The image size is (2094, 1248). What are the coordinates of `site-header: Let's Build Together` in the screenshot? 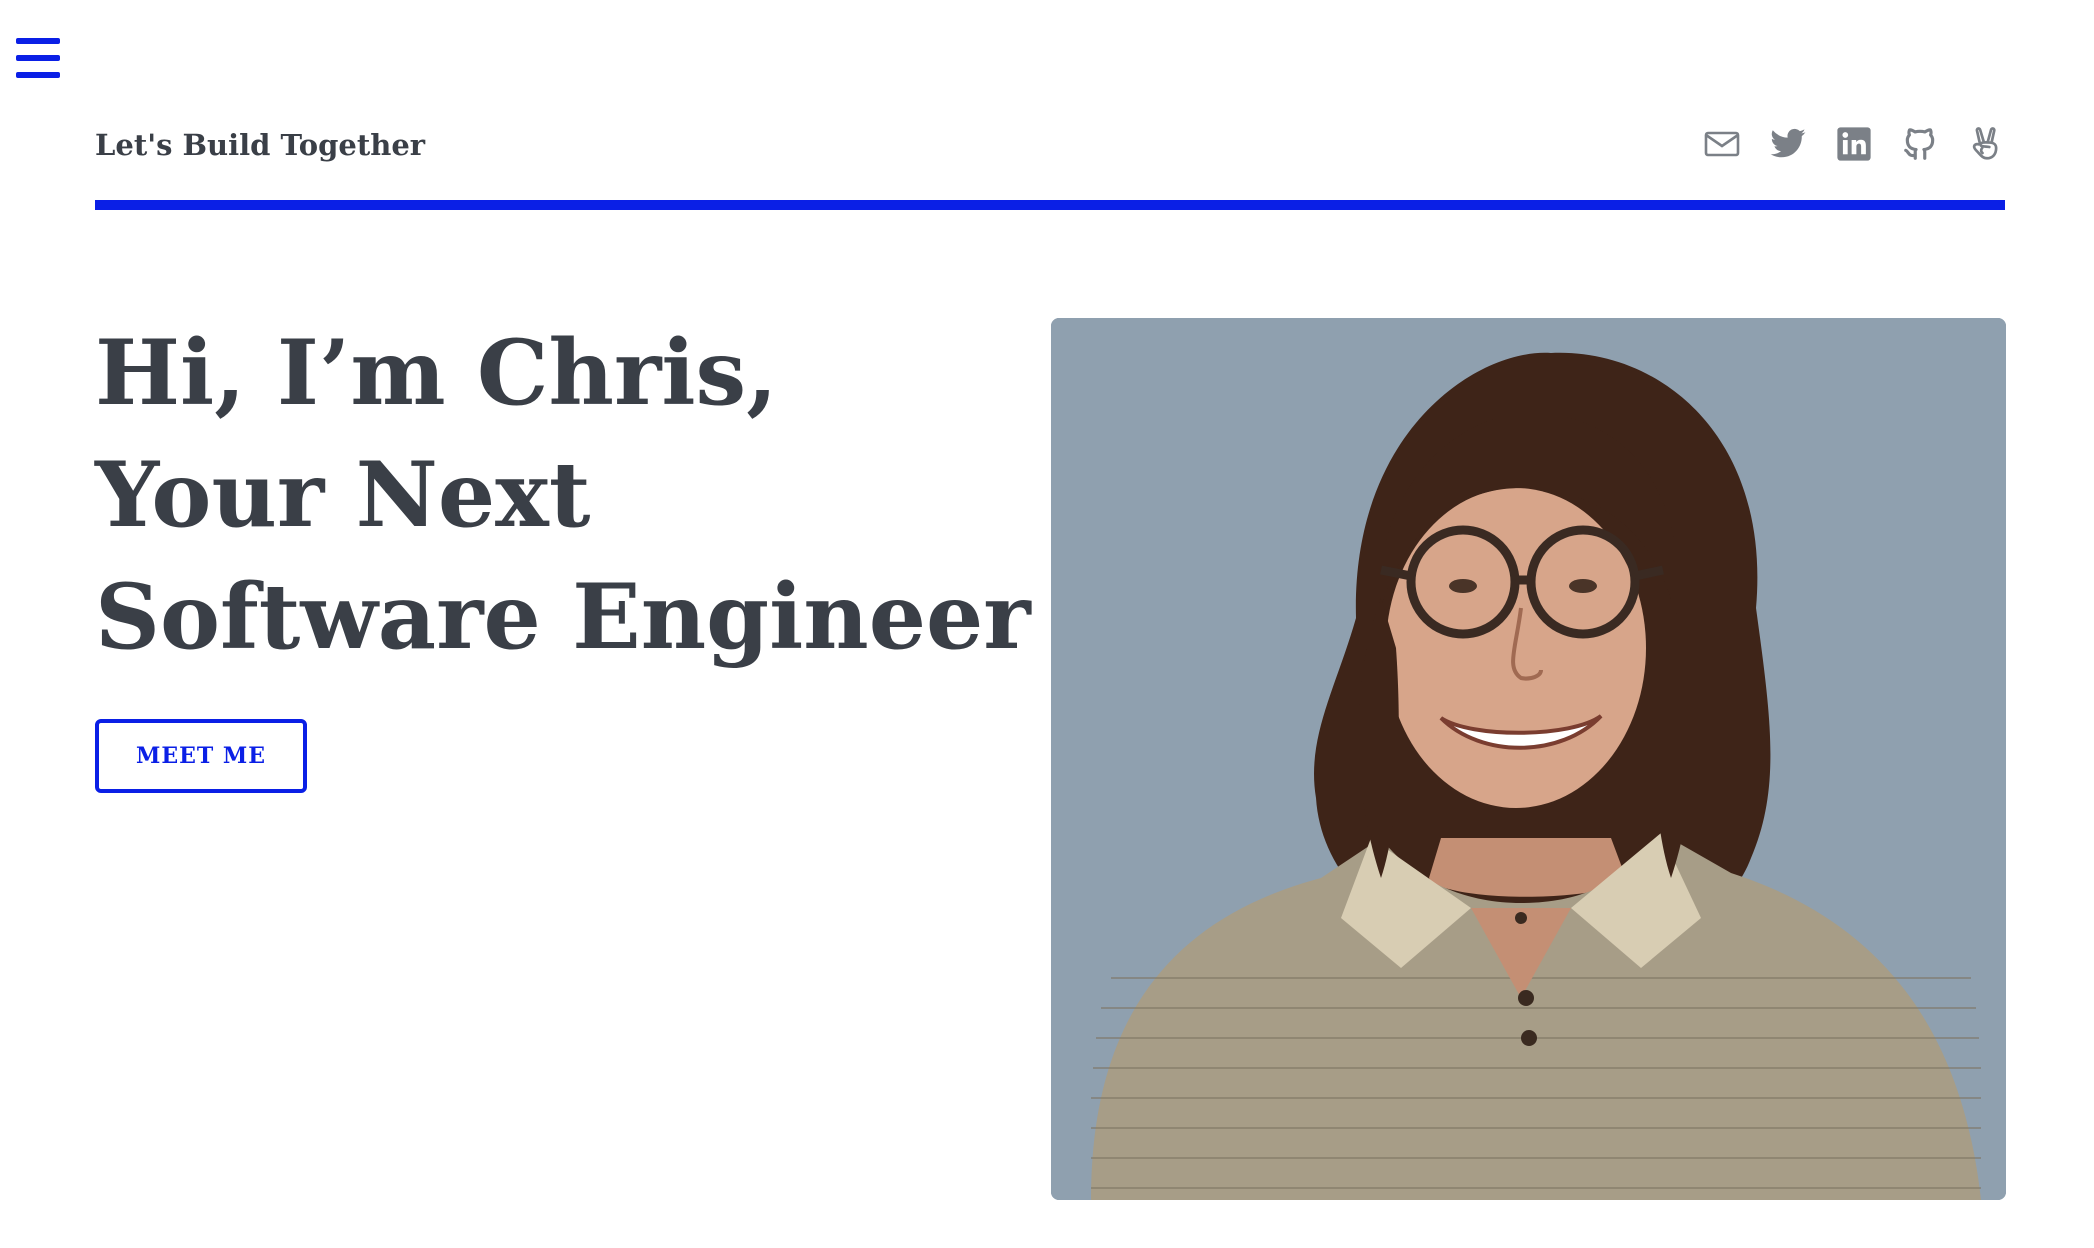 It's located at (1050, 148).